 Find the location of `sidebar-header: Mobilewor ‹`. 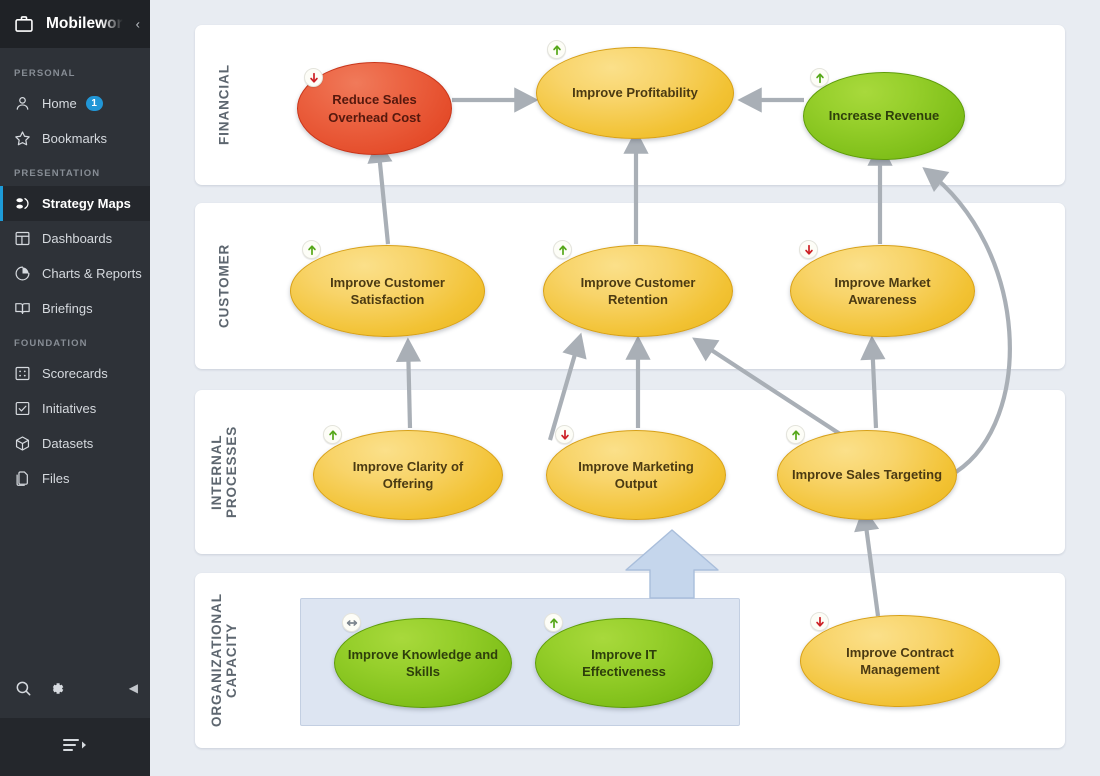

sidebar-header: Mobilewor ‹ is located at coordinates (75, 24).